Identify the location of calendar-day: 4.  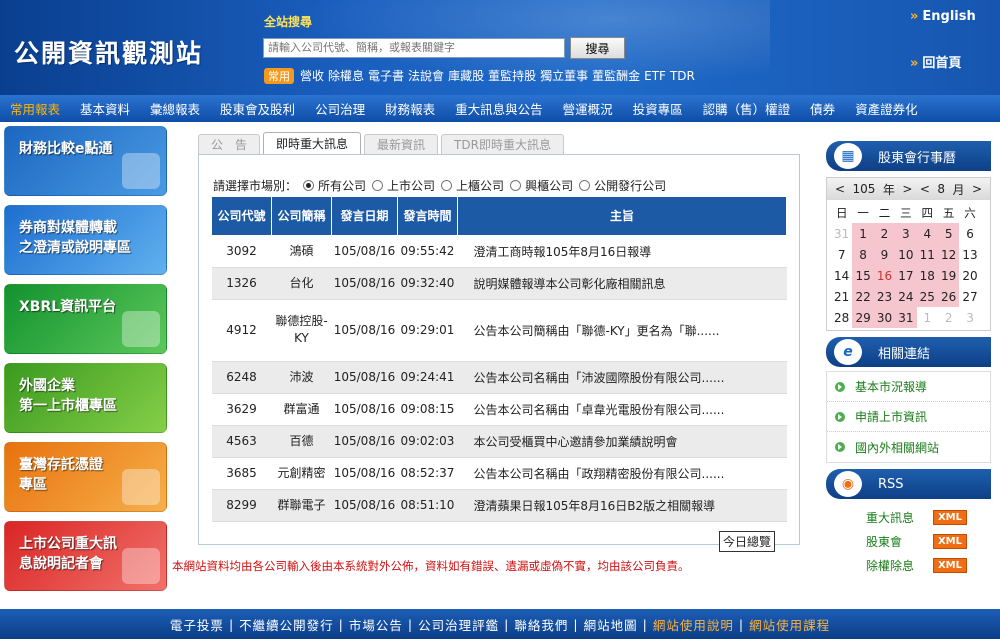
(927, 233).